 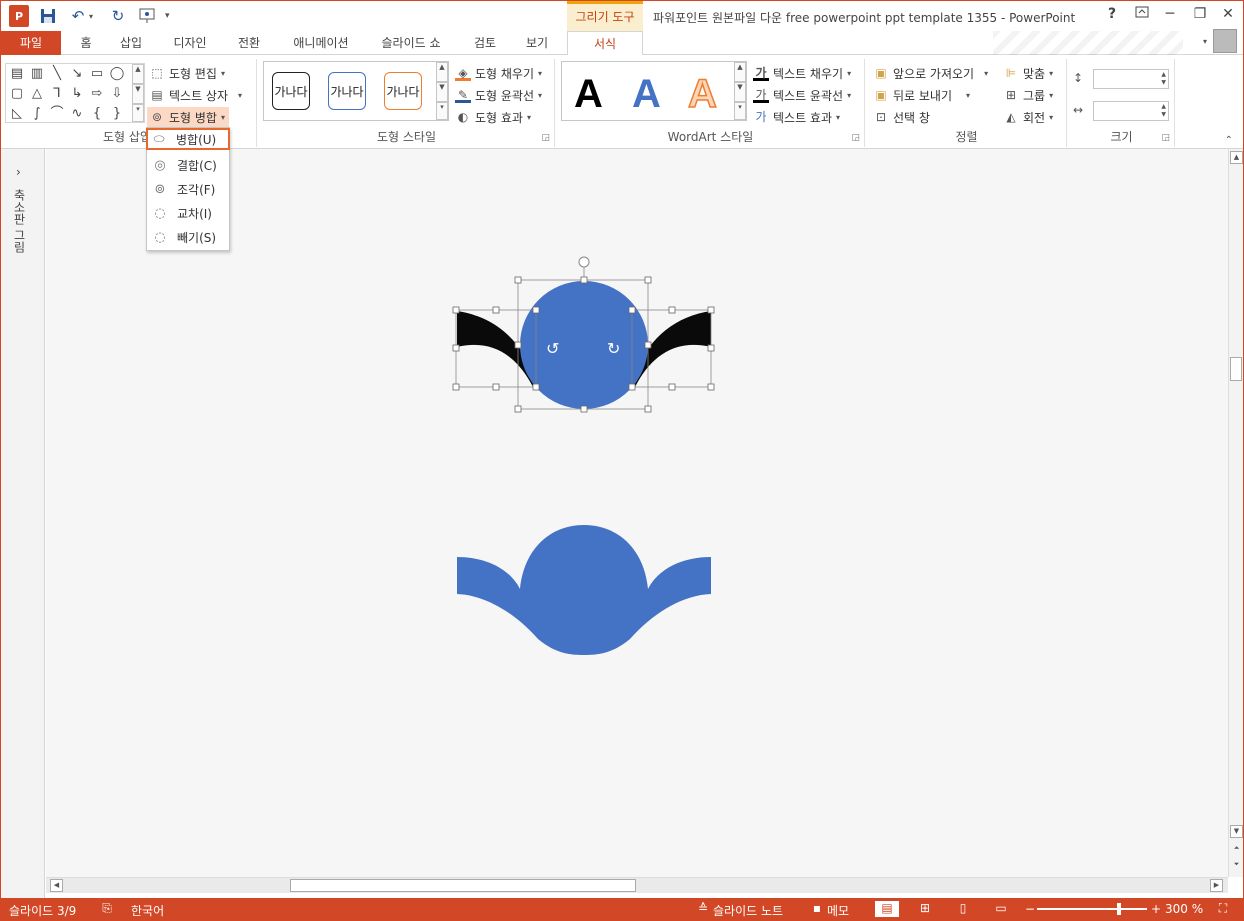 I want to click on merge-subtract-item: ◌ 빼기(S), so click(x=188, y=237).